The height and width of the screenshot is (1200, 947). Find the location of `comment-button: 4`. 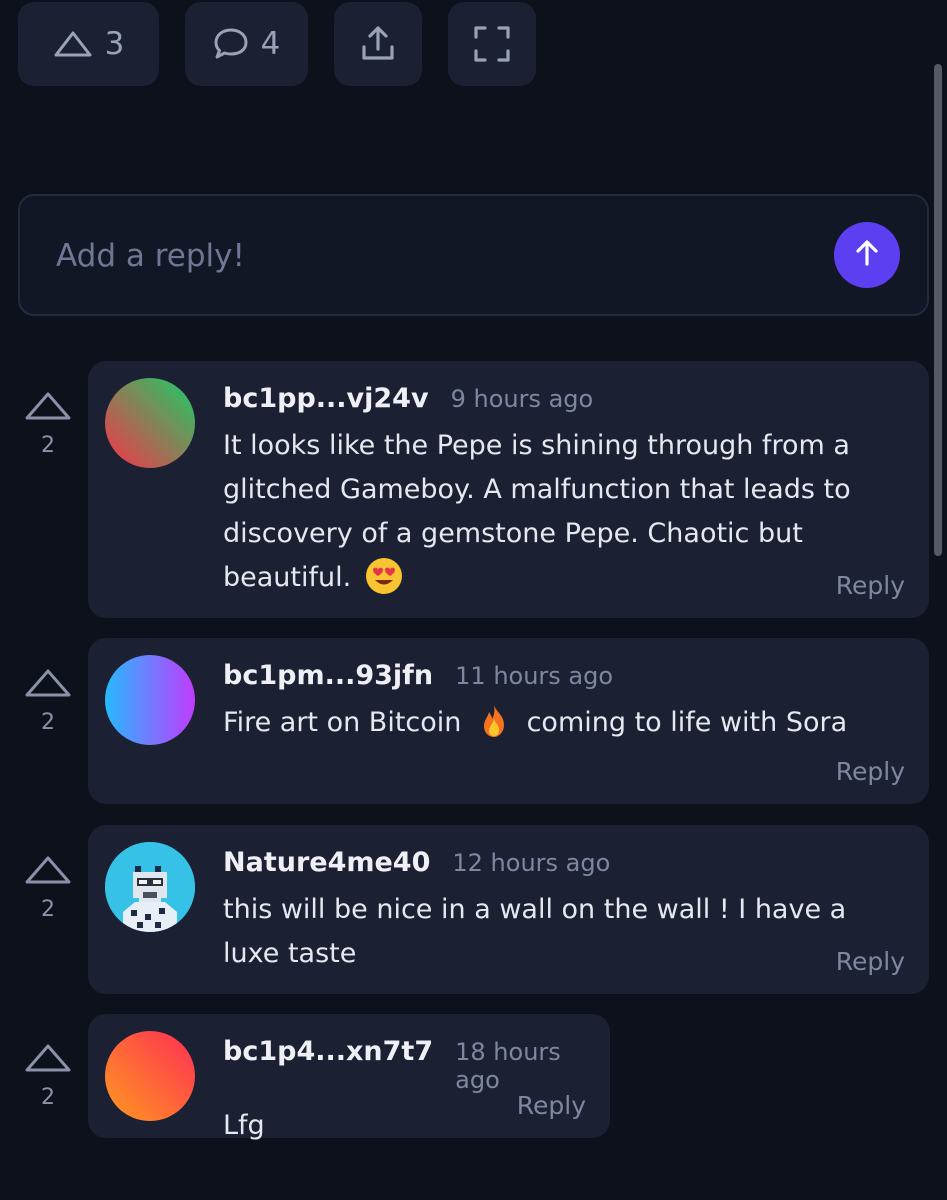

comment-button: 4 is located at coordinates (246, 44).